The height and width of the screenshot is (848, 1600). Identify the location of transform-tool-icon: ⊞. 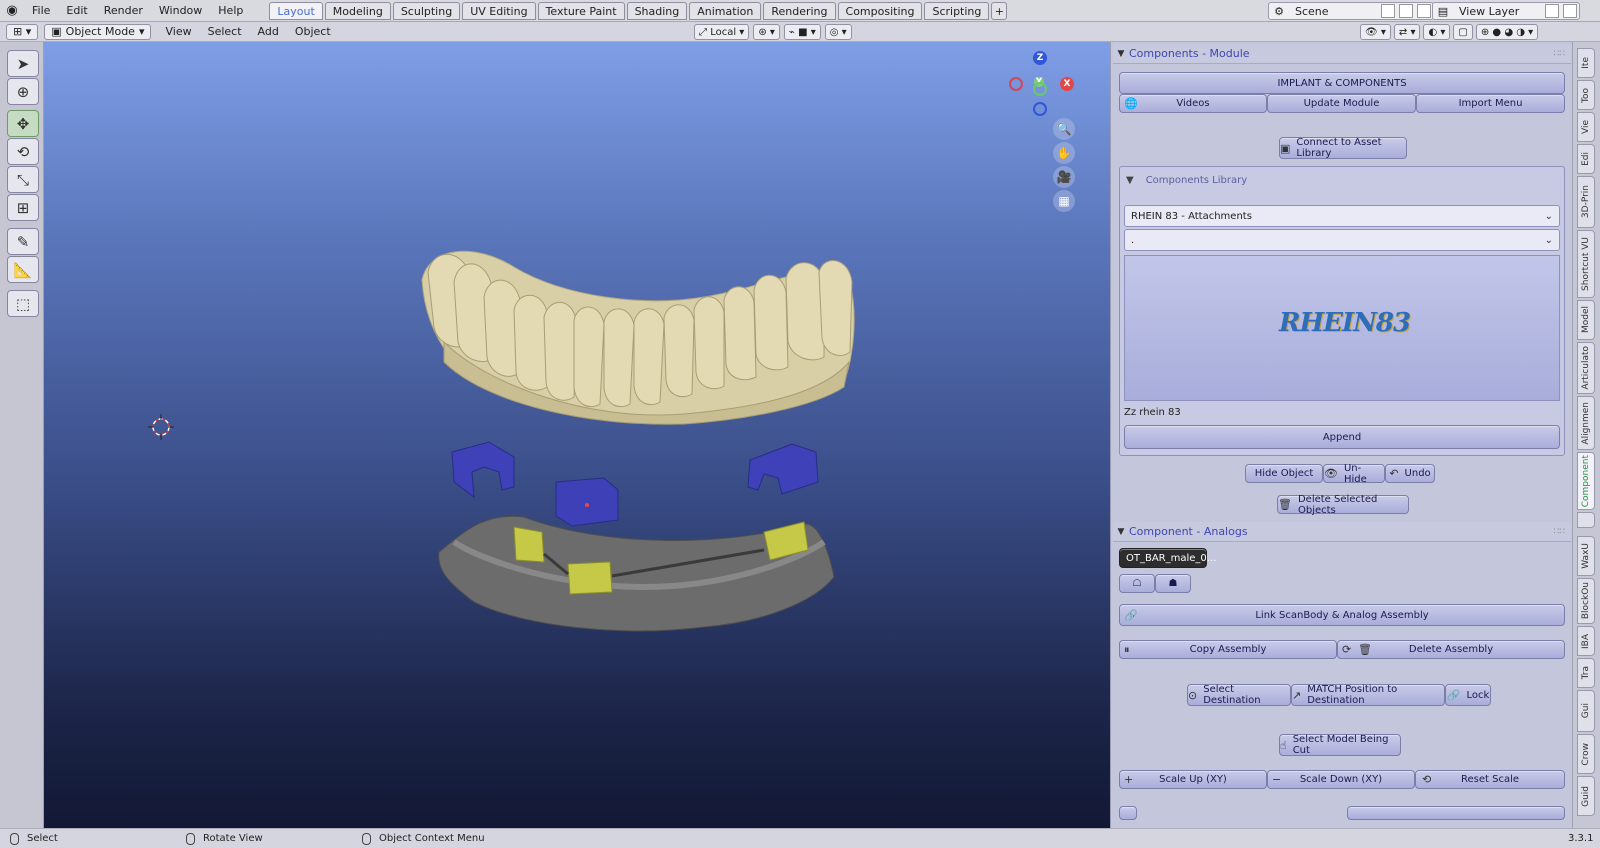
(23, 207).